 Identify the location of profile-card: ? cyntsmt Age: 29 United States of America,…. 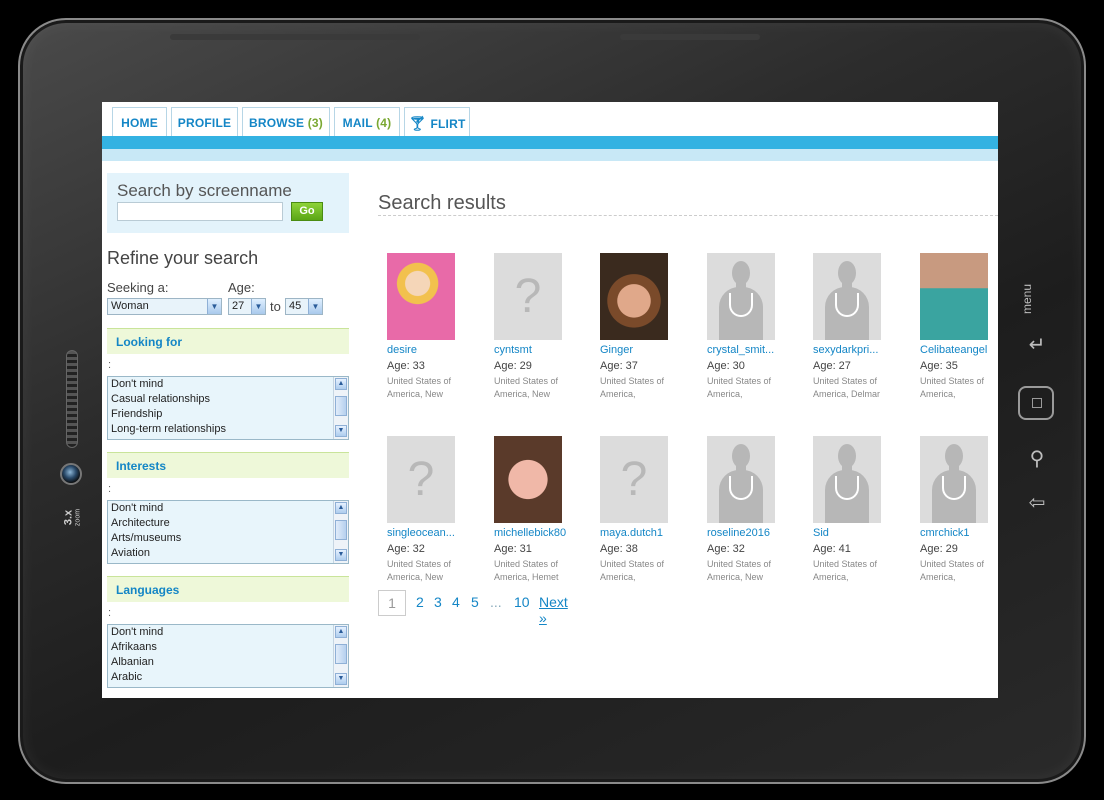
(536, 328).